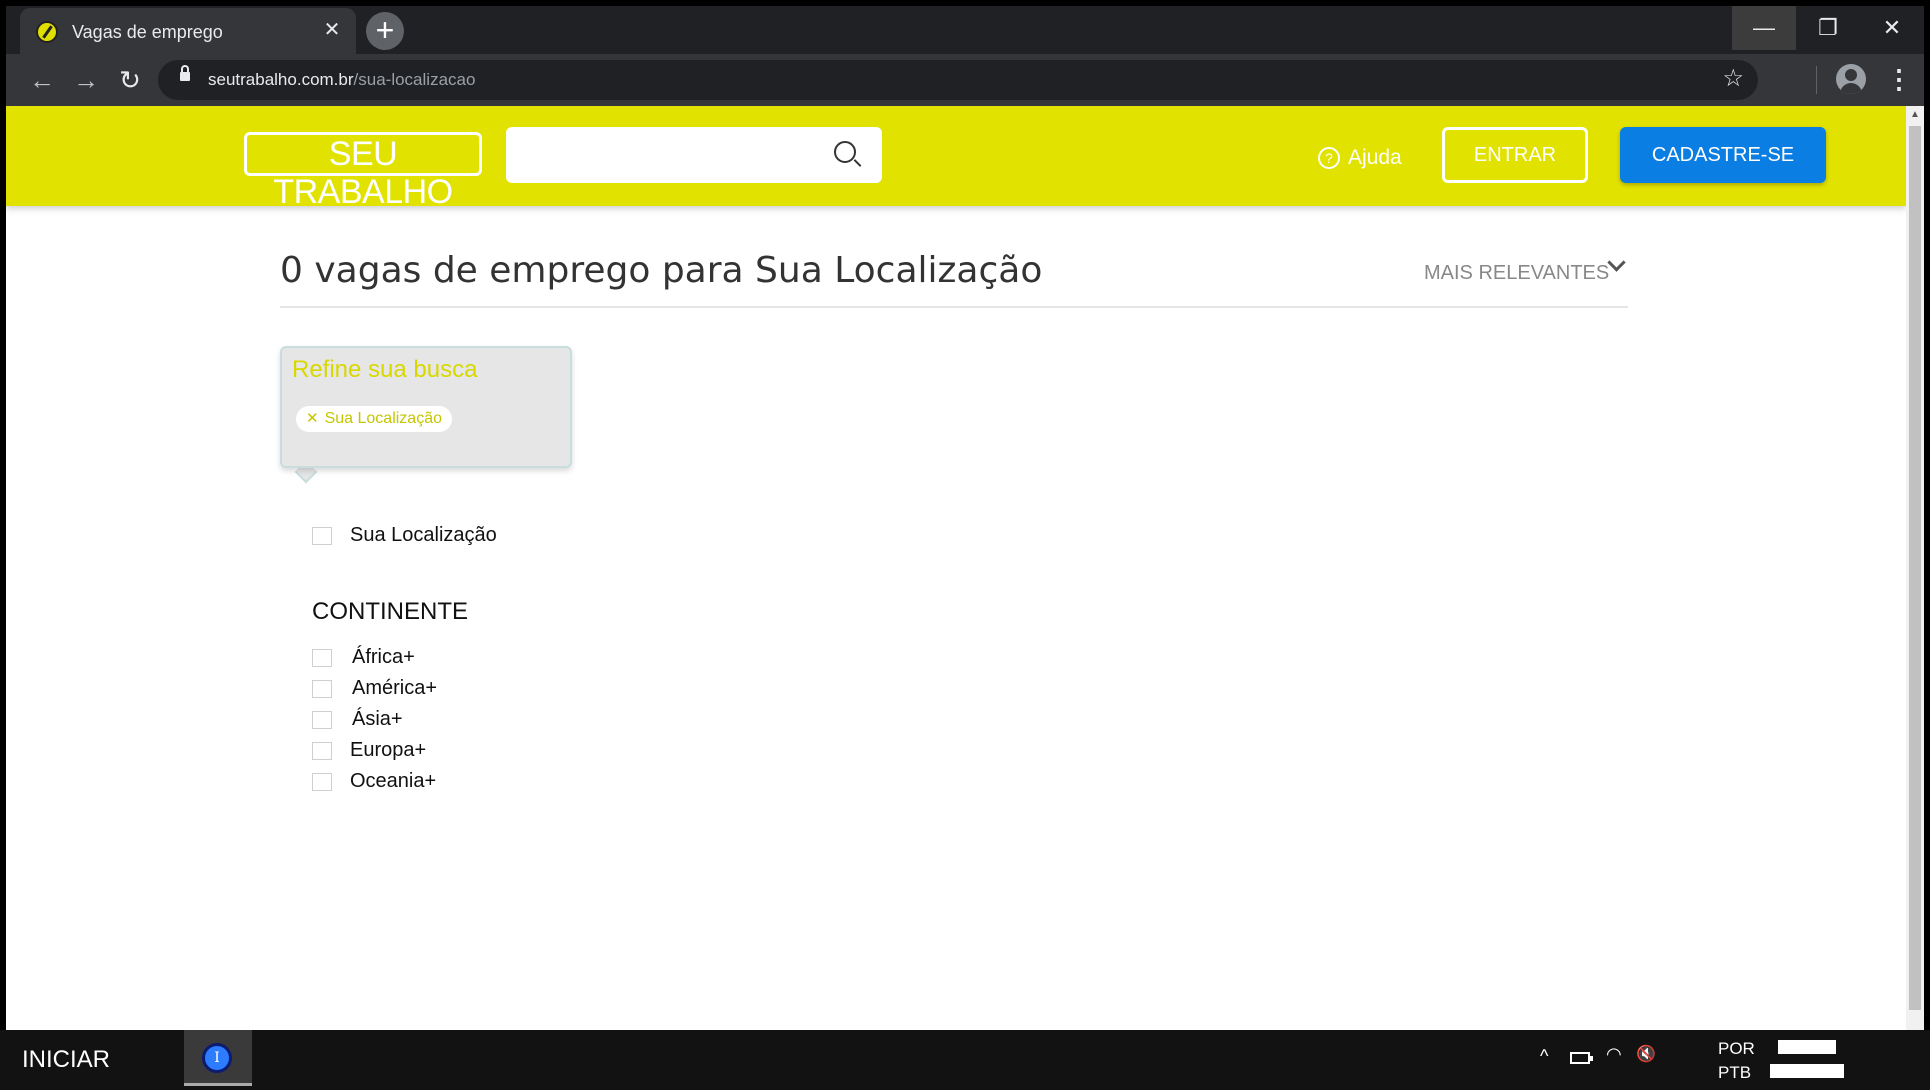 Image resolution: width=1930 pixels, height=1090 pixels. What do you see at coordinates (312, 419) in the screenshot?
I see `remove-filter-icon: ✕` at bounding box center [312, 419].